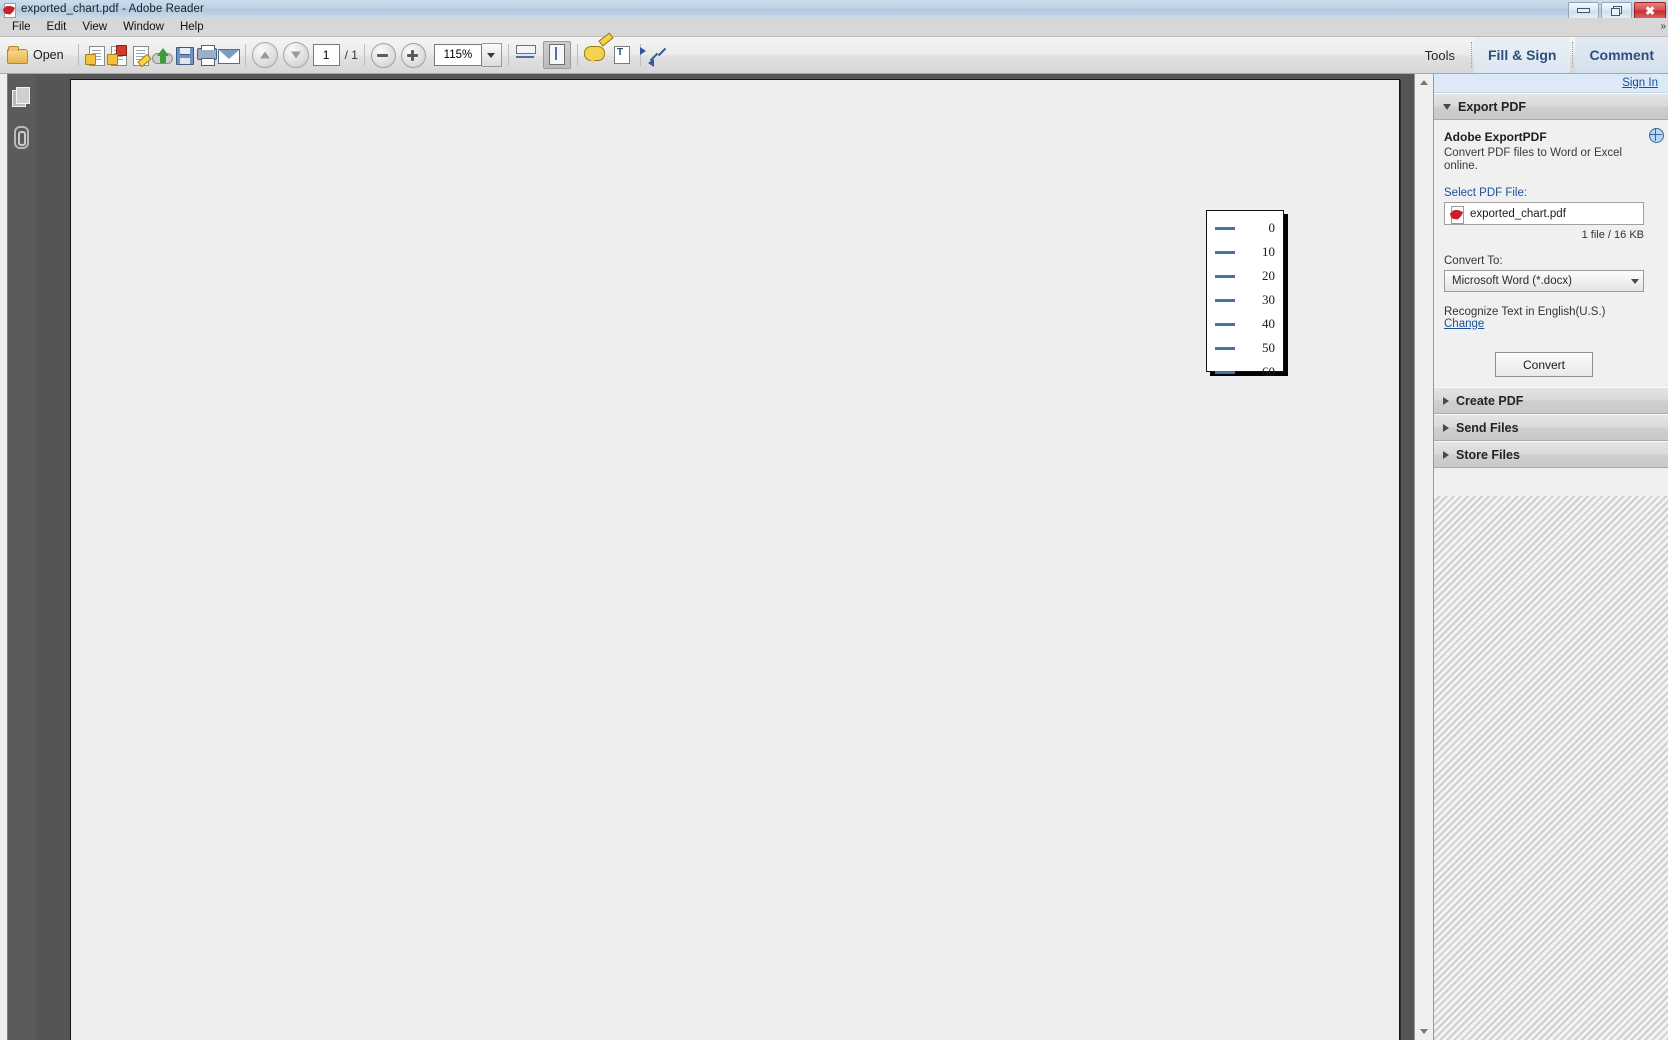 The width and height of the screenshot is (1668, 1040). I want to click on convert-to-label: Convert To:, so click(1473, 261).